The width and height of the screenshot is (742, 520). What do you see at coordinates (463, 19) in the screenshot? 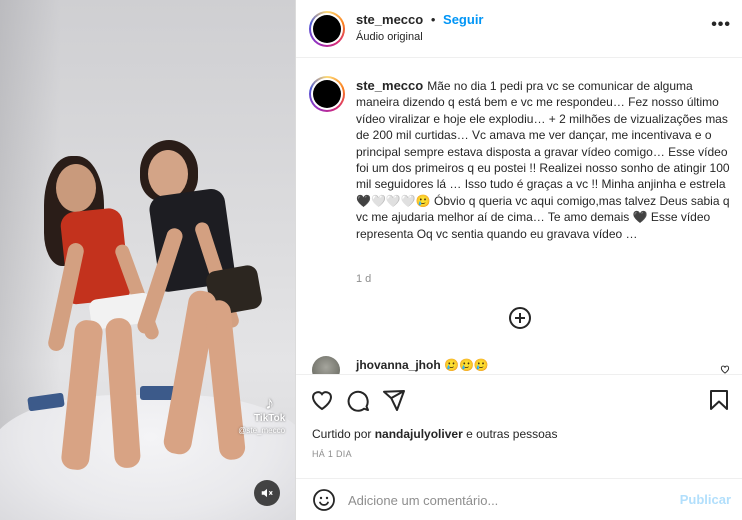
I see `follow-button: Seguir` at bounding box center [463, 19].